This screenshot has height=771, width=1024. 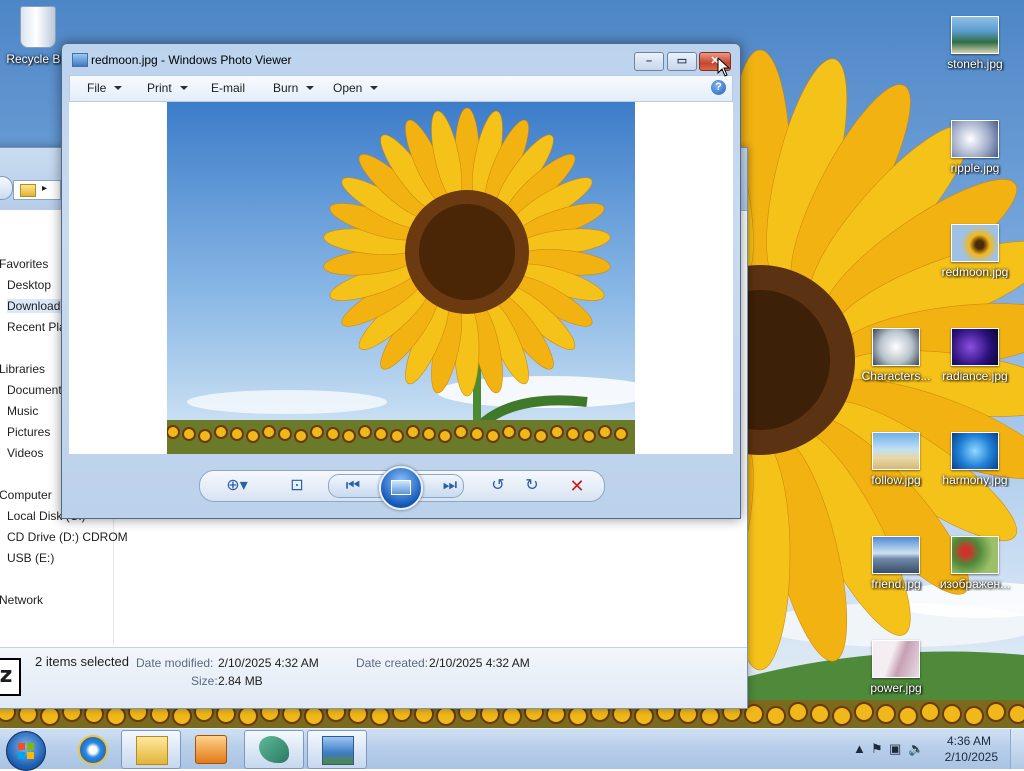 What do you see at coordinates (934, 749) in the screenshot?
I see `notification-area: ▲ ⚑ ▣ 🔈 4:36 AM 2/10/2025` at bounding box center [934, 749].